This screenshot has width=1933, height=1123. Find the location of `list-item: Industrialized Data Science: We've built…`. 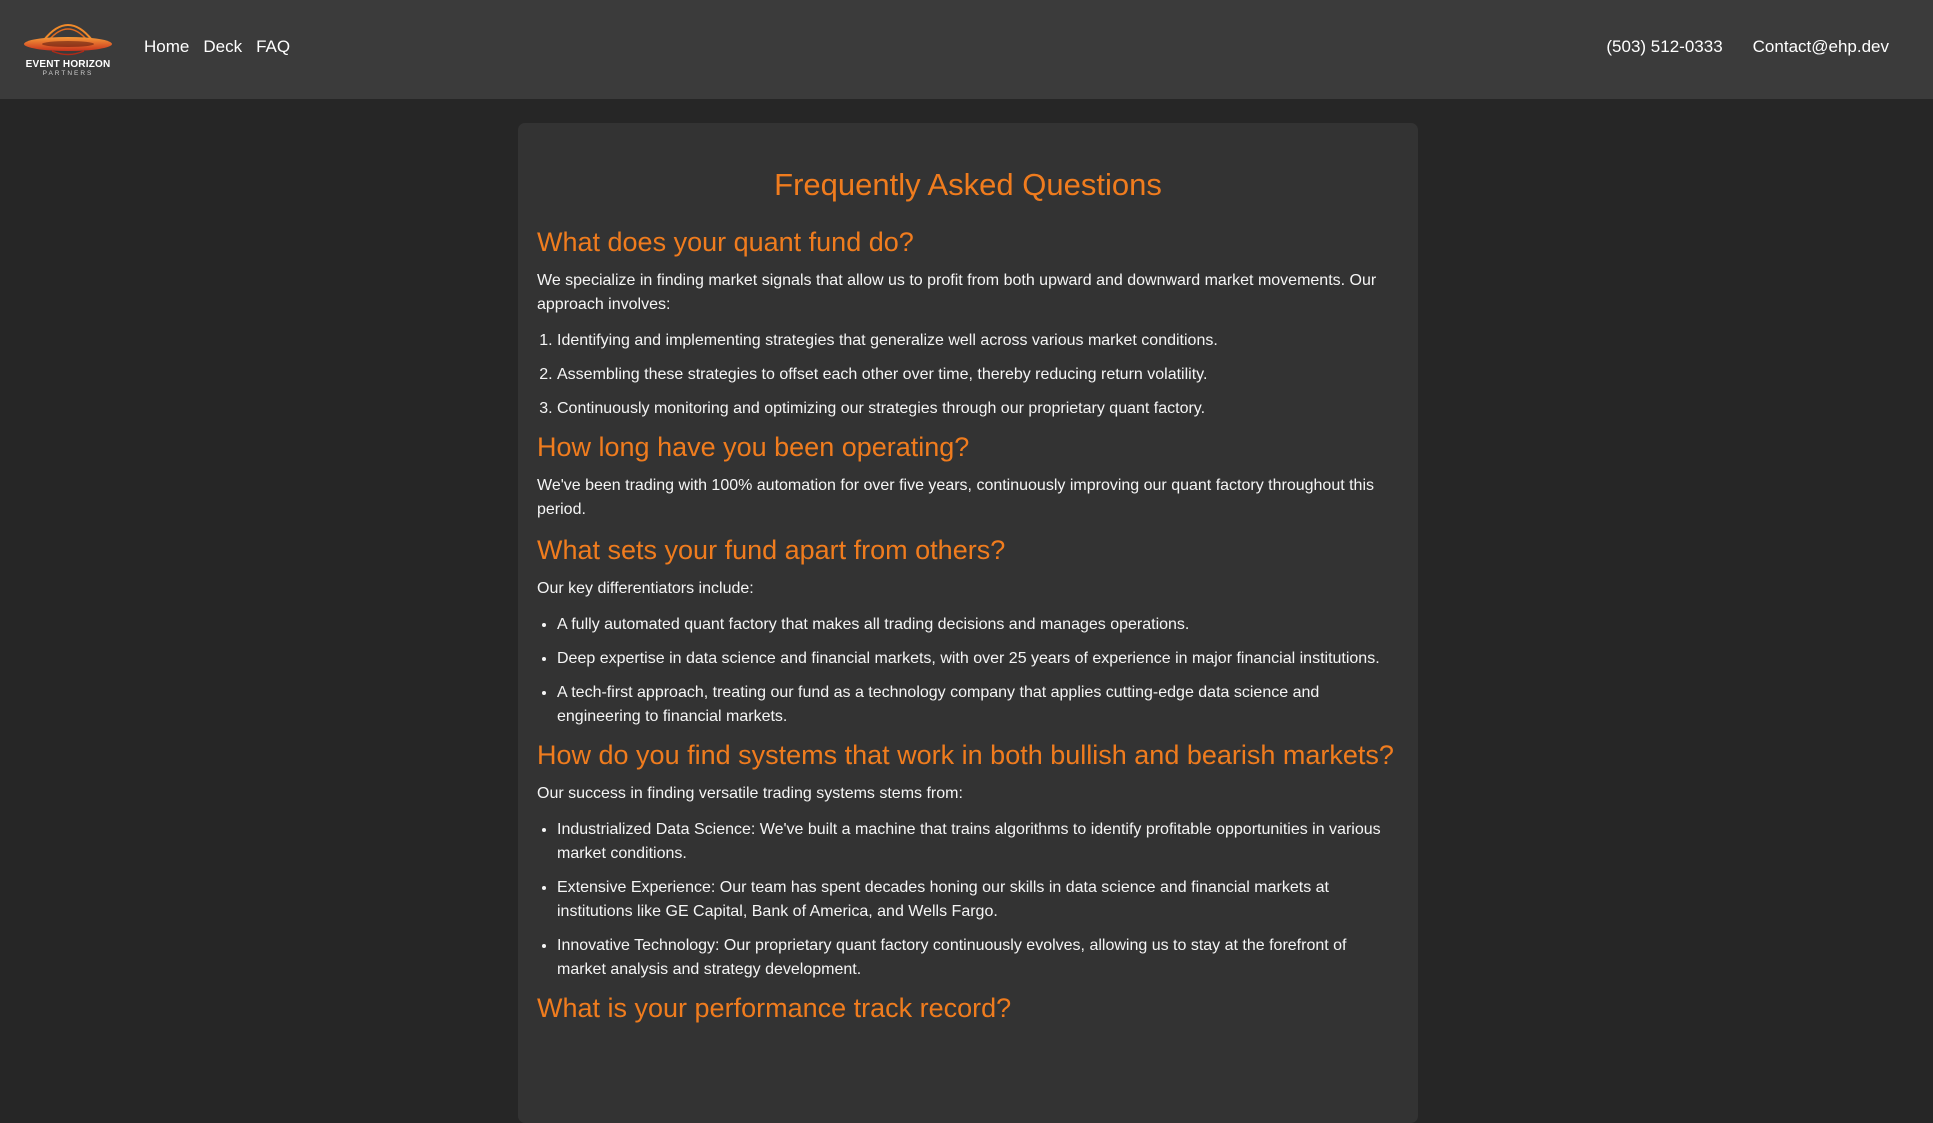

list-item: Industrialized Data Science: We've built… is located at coordinates (978, 842).